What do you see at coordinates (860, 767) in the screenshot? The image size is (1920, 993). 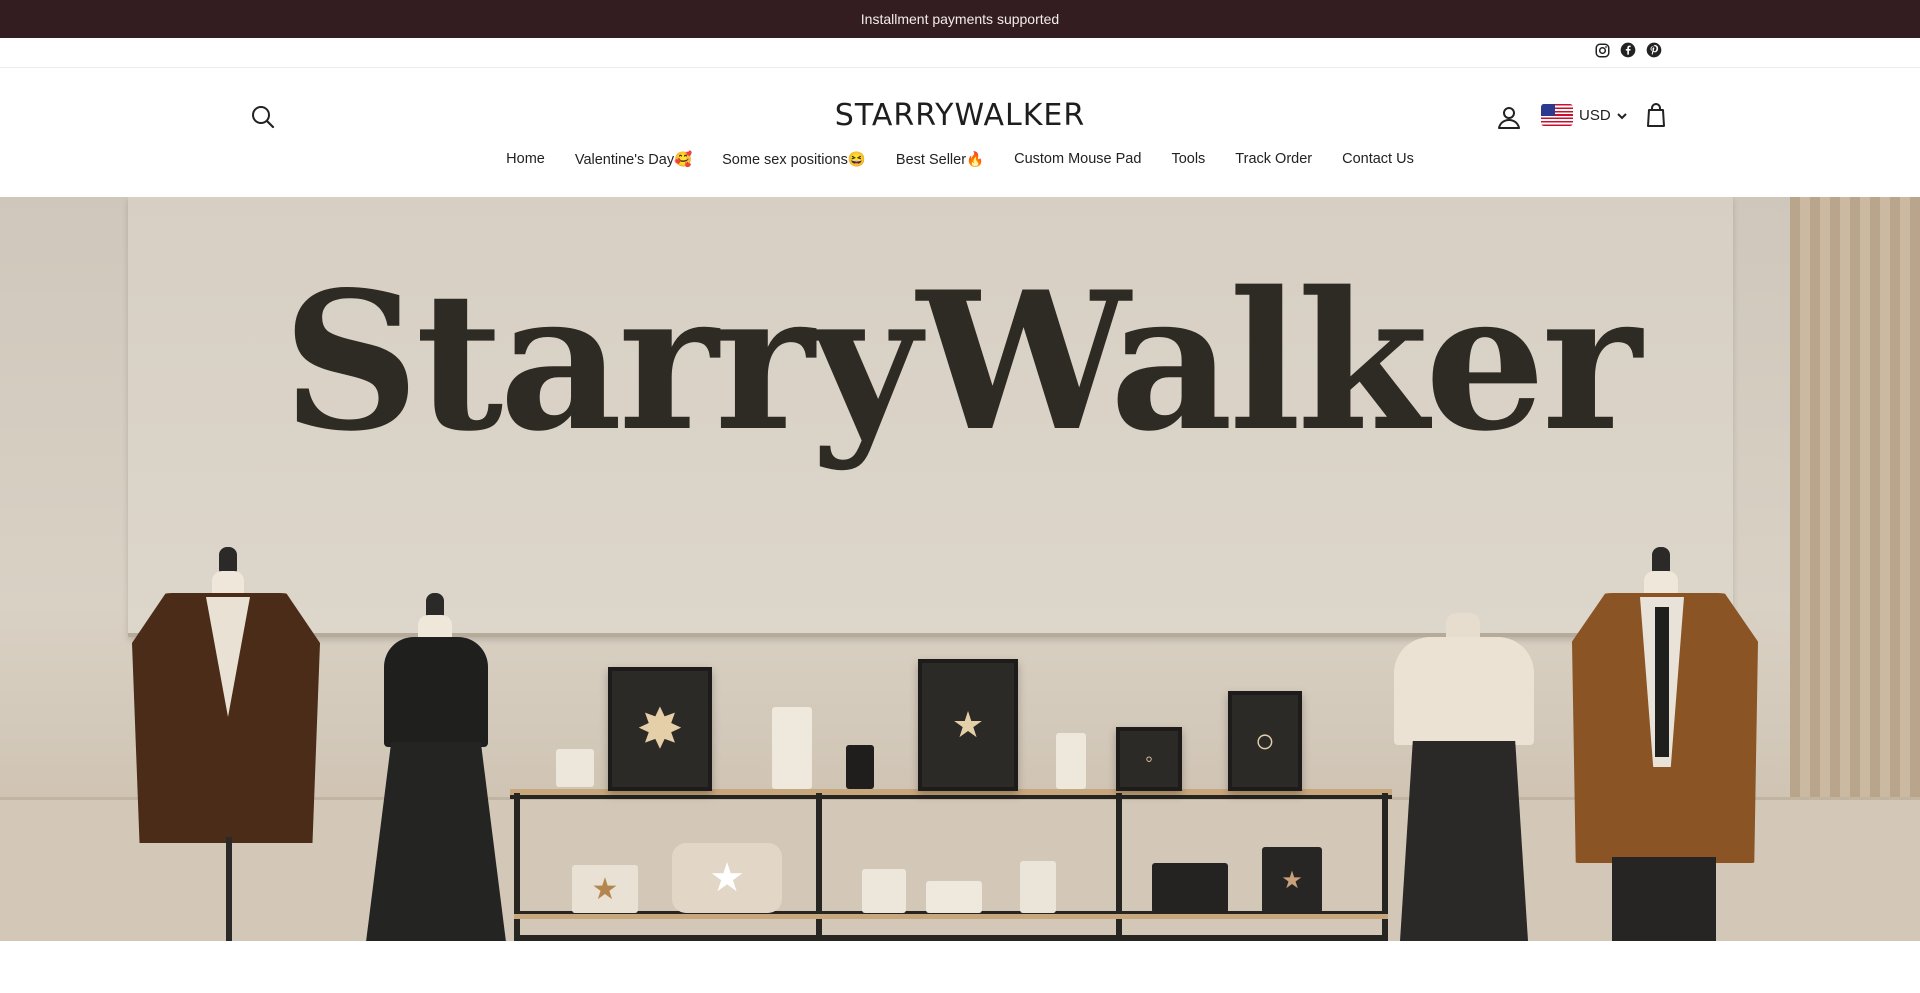 I see `hero-cup` at bounding box center [860, 767].